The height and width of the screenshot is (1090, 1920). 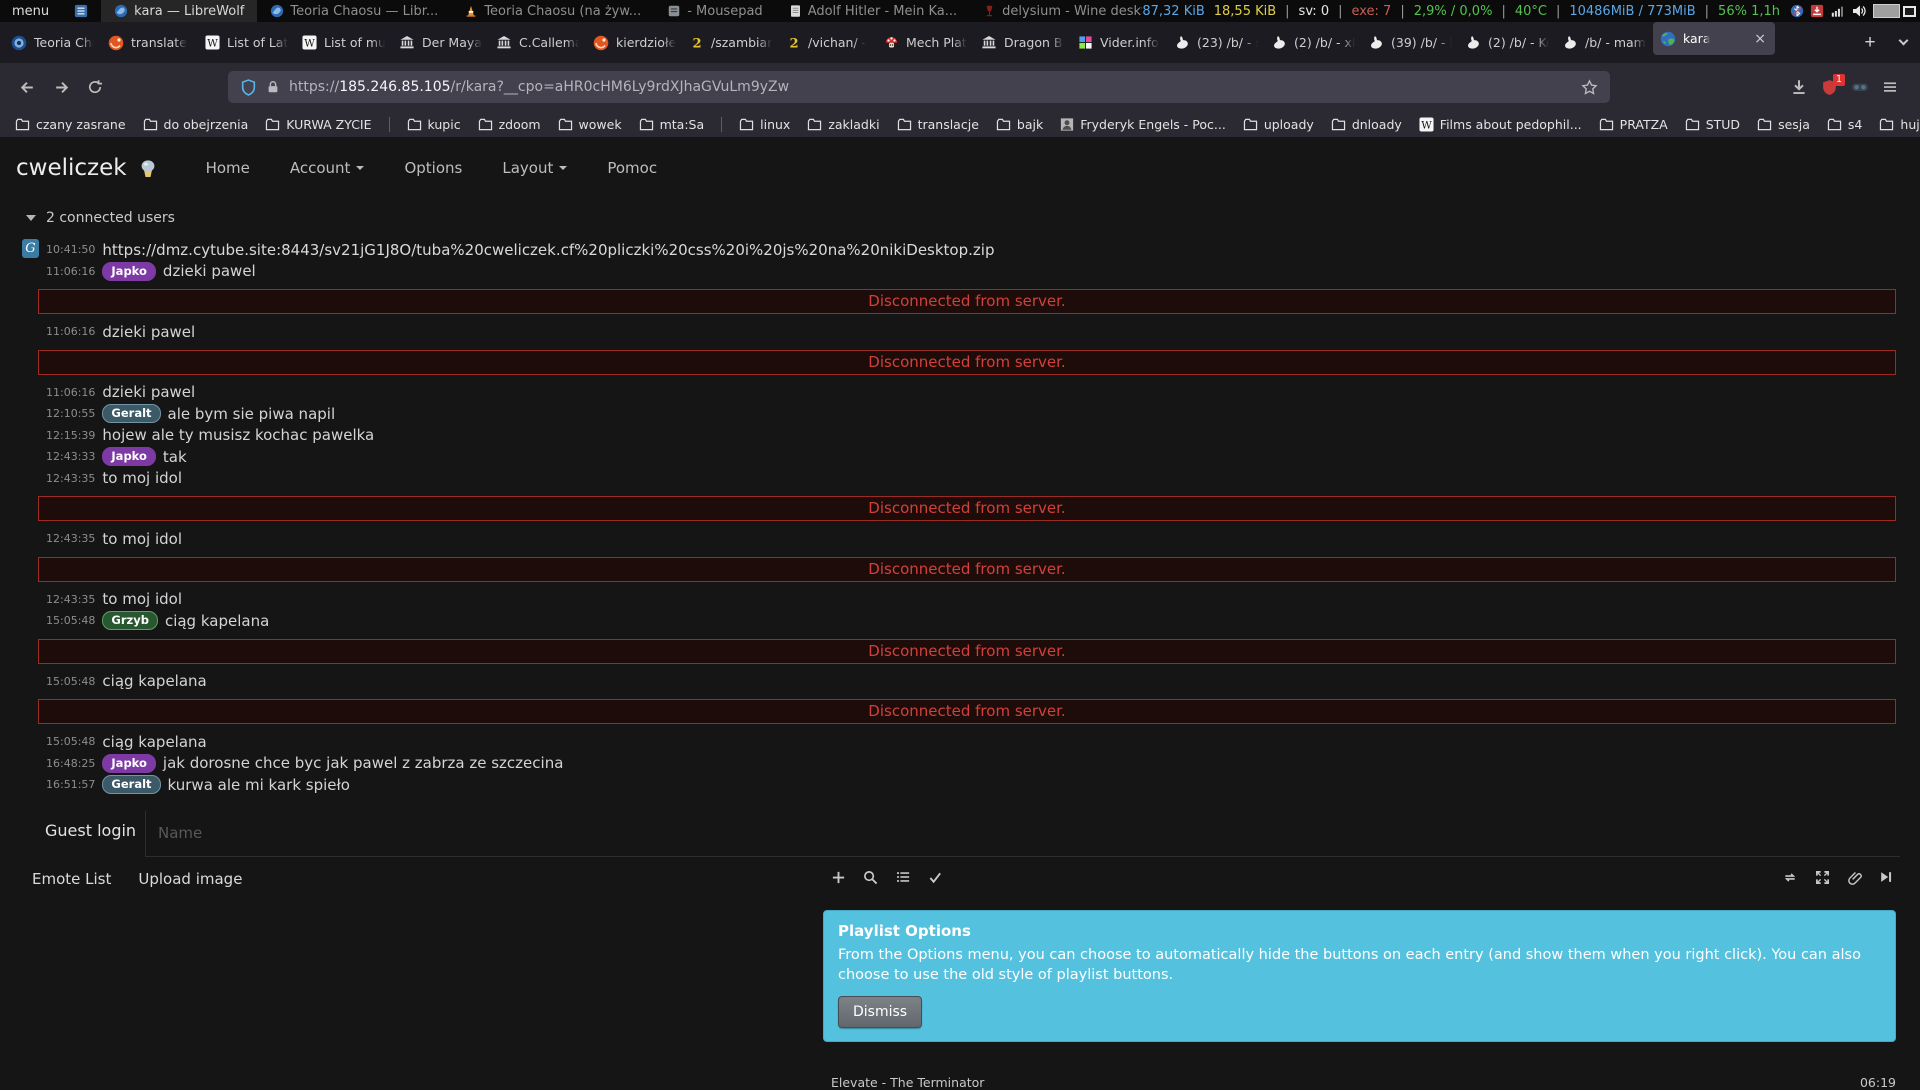 I want to click on system-menu-button: menu, so click(x=30, y=11).